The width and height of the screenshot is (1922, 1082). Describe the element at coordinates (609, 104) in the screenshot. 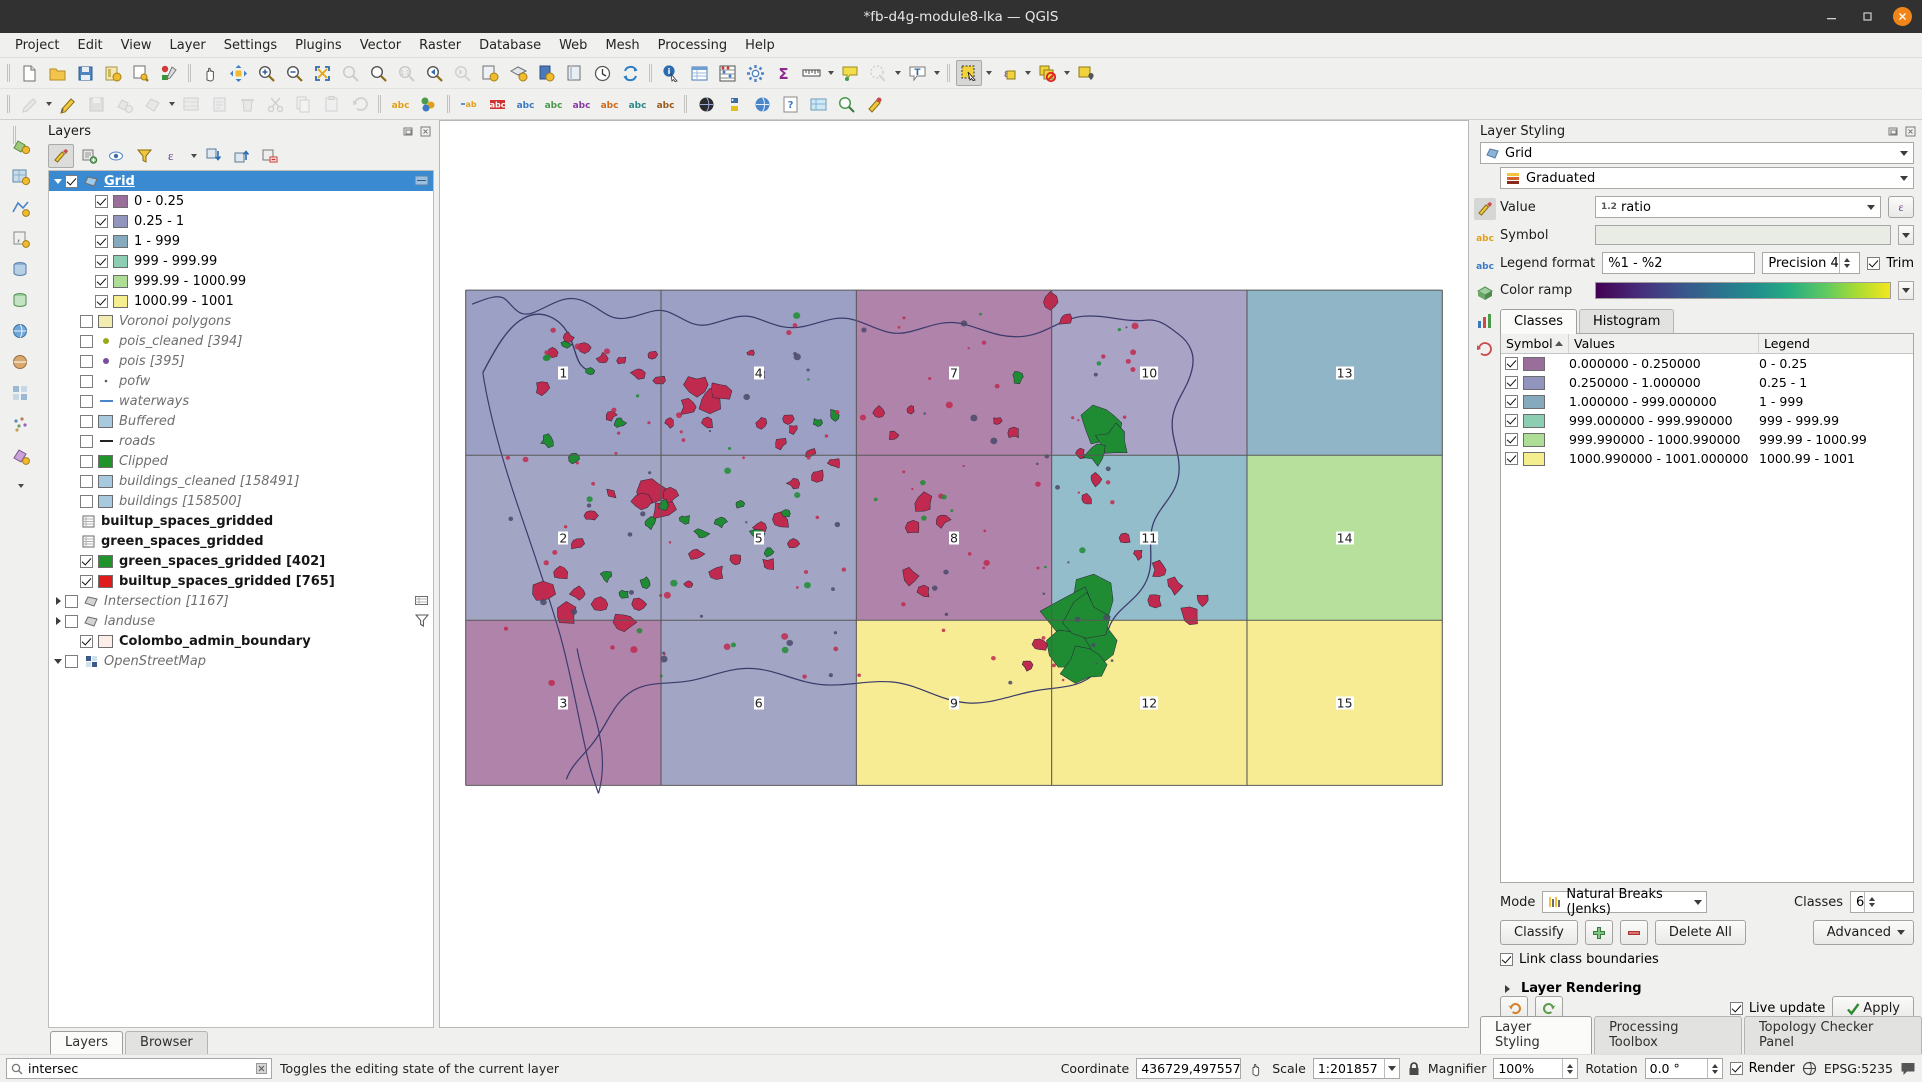

I see `label-d-icon: abc` at that location.